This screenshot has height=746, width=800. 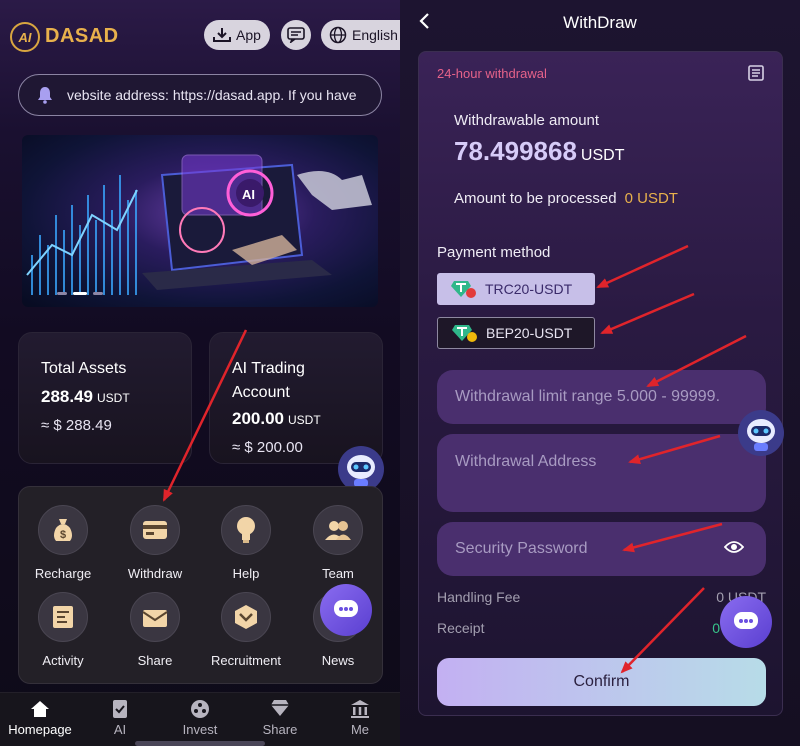 I want to click on tab-me: Me, so click(x=360, y=718).